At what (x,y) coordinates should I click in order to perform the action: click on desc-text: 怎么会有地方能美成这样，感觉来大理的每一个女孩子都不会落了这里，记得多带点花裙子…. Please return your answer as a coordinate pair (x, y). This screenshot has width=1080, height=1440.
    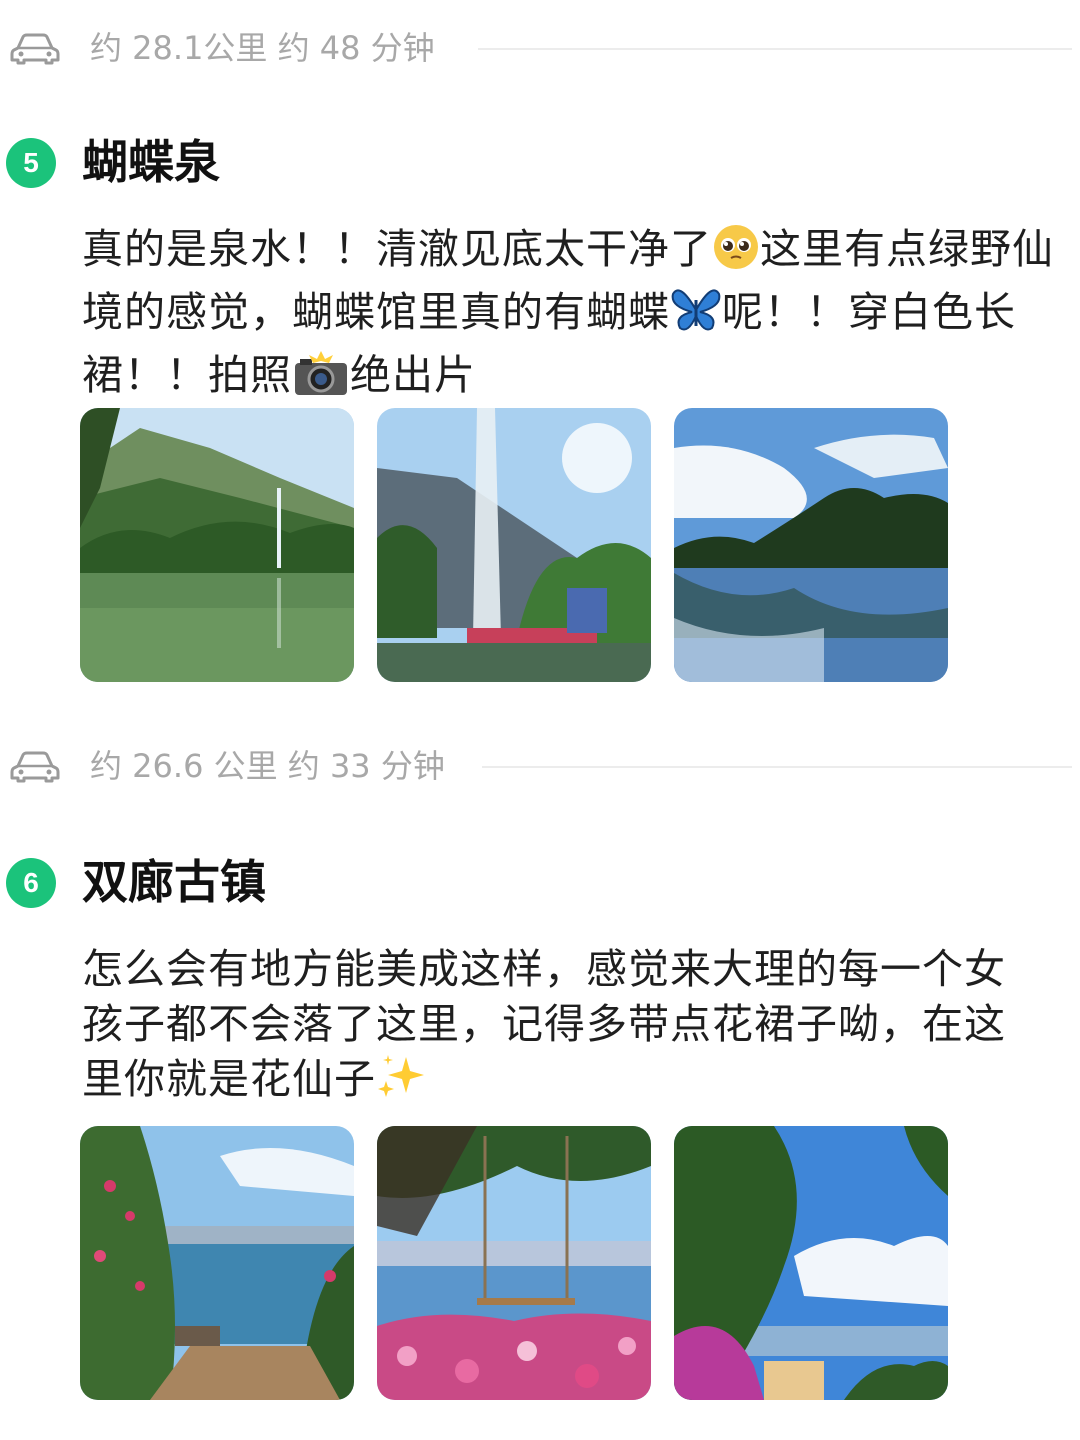
    Looking at the image, I should click on (544, 1024).